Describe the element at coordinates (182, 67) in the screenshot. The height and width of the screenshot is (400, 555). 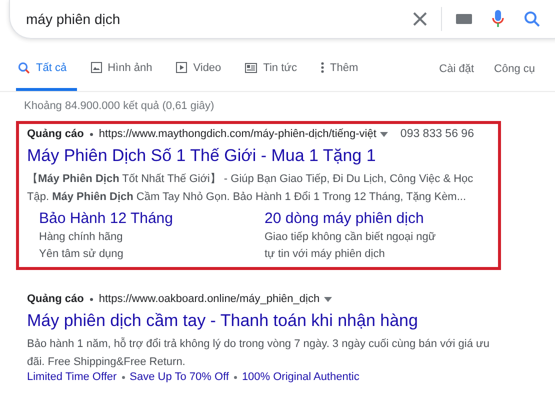
I see `play-icon` at that location.